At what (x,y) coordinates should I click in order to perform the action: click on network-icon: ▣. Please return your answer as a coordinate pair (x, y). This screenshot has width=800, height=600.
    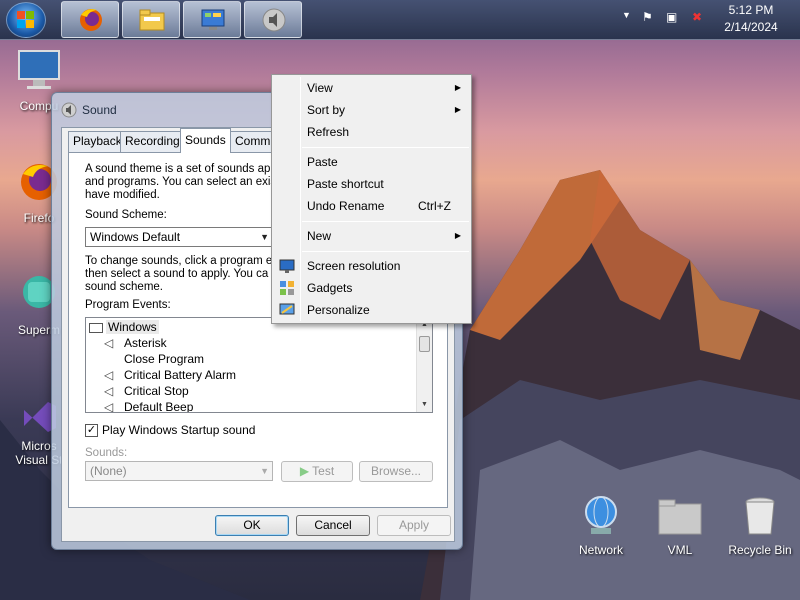
    Looking at the image, I should click on (671, 17).